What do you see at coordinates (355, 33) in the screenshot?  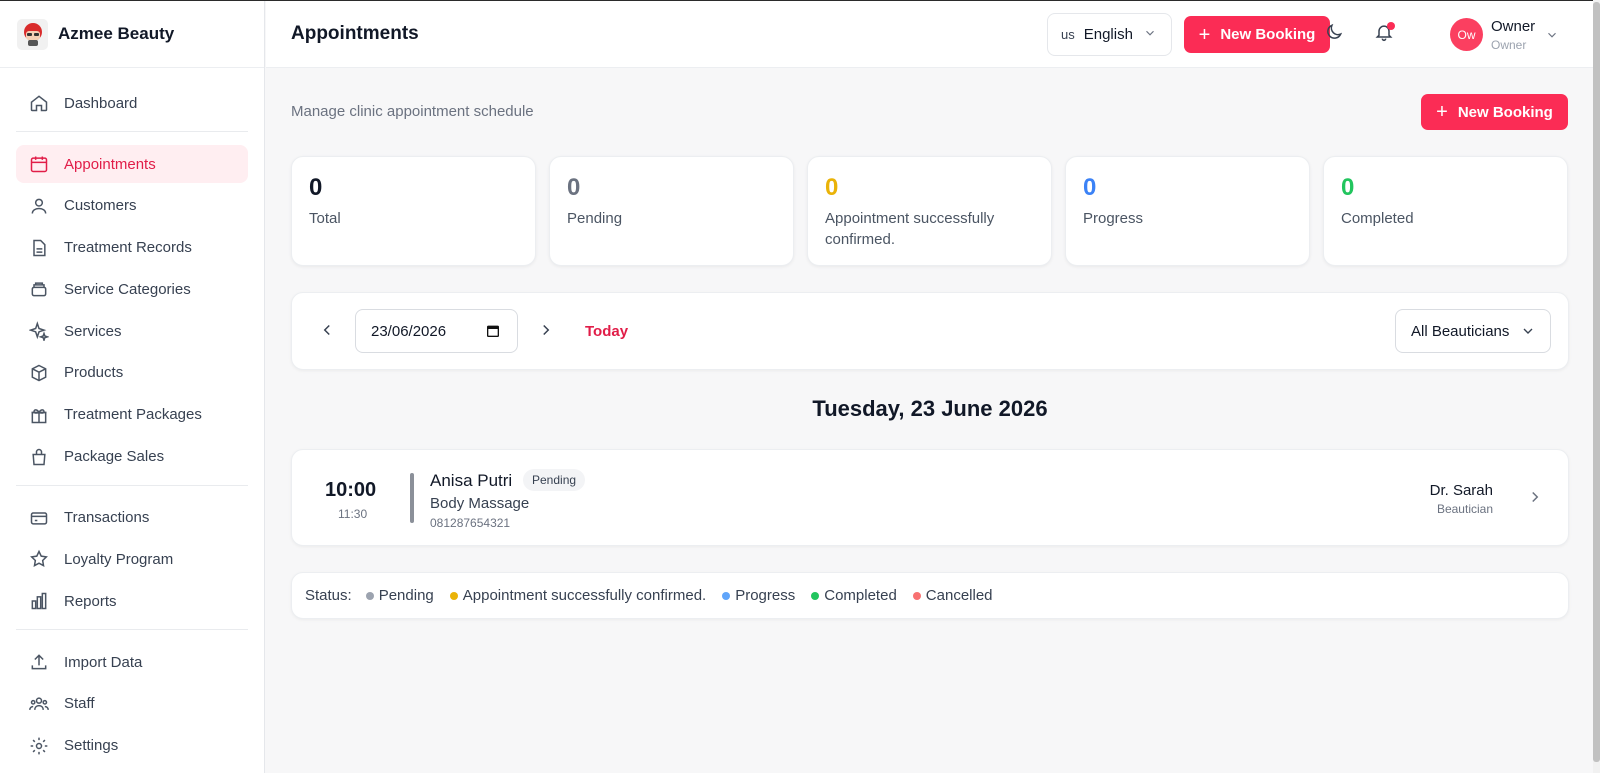 I see `page-title: Appointments` at bounding box center [355, 33].